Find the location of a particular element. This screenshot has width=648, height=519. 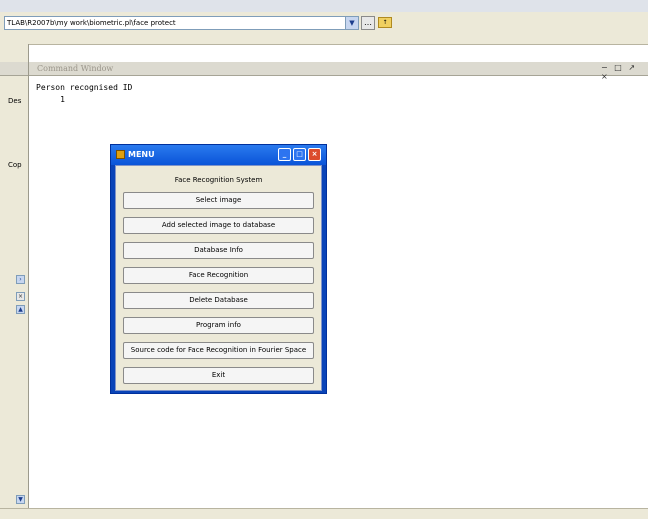

left-panel-header is located at coordinates (14, 69).